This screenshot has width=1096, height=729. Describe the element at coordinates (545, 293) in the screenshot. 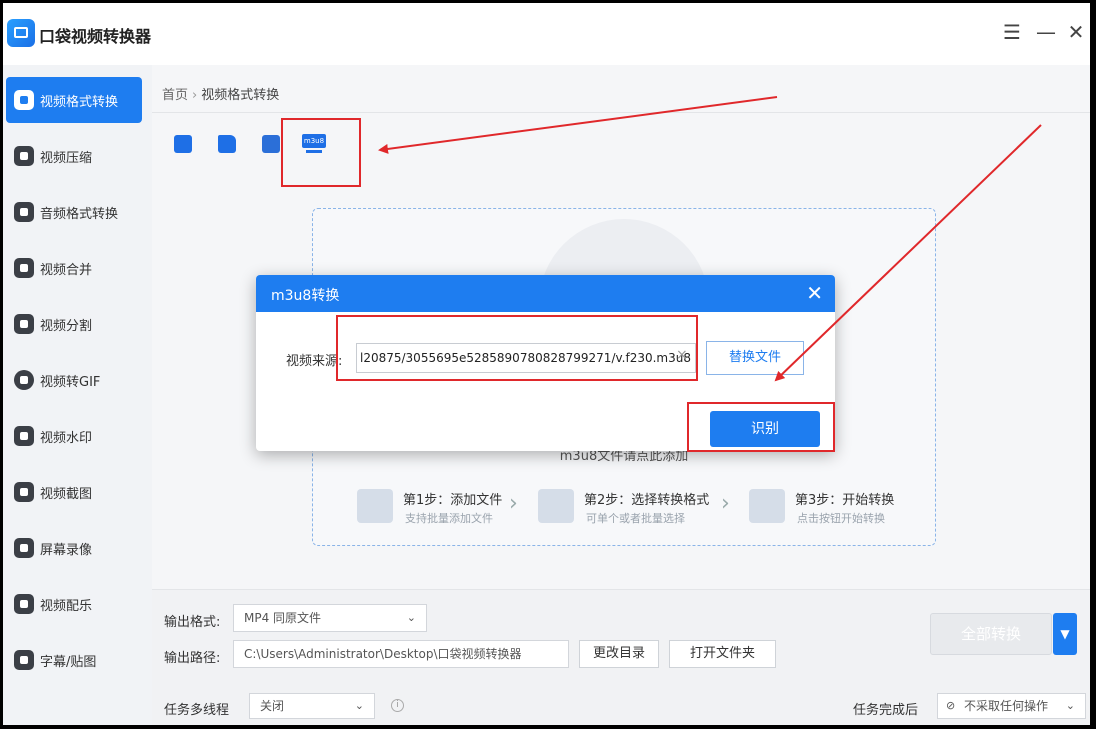

I see `dialog-header: m3u8转换 ✕` at that location.